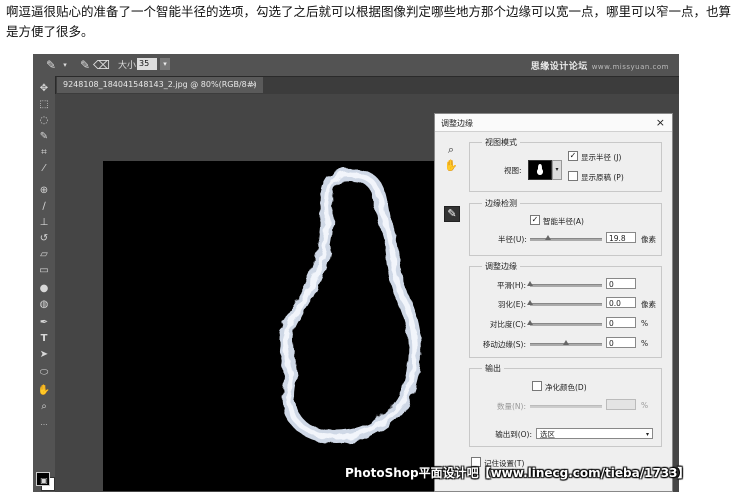 The width and height of the screenshot is (750, 492). I want to click on view-dropdown-icon: ▾, so click(557, 170).